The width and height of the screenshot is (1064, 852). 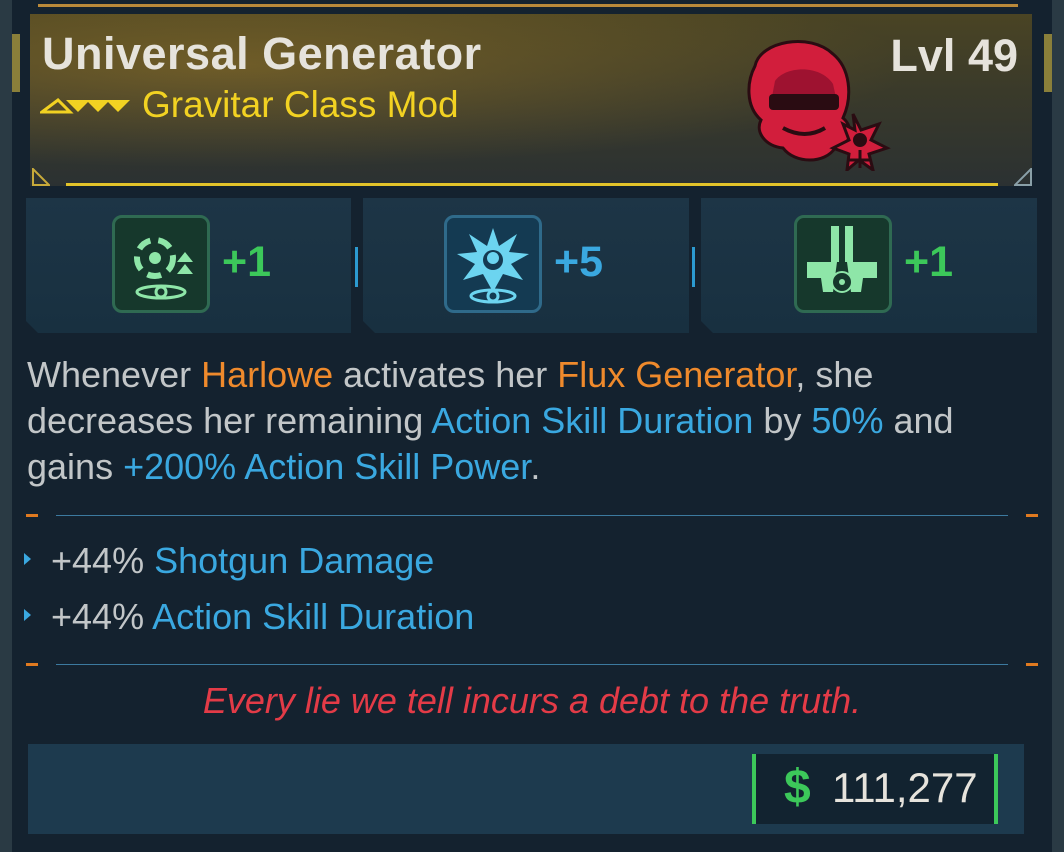 What do you see at coordinates (247, 262) in the screenshot?
I see `skill-1-value: +1` at bounding box center [247, 262].